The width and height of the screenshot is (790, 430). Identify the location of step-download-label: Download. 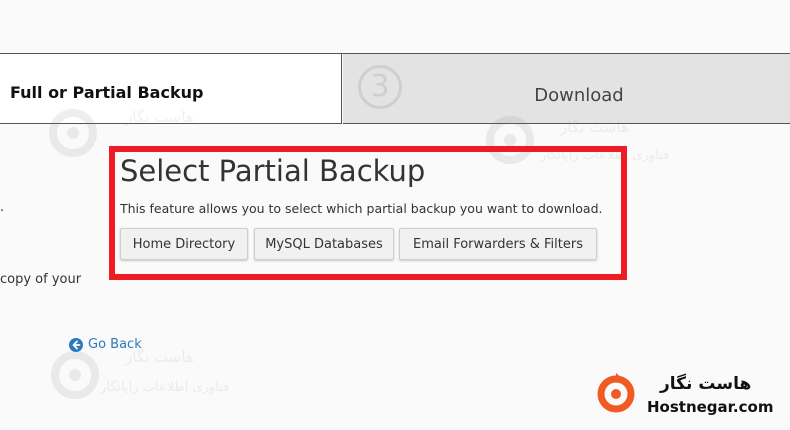
(579, 95).